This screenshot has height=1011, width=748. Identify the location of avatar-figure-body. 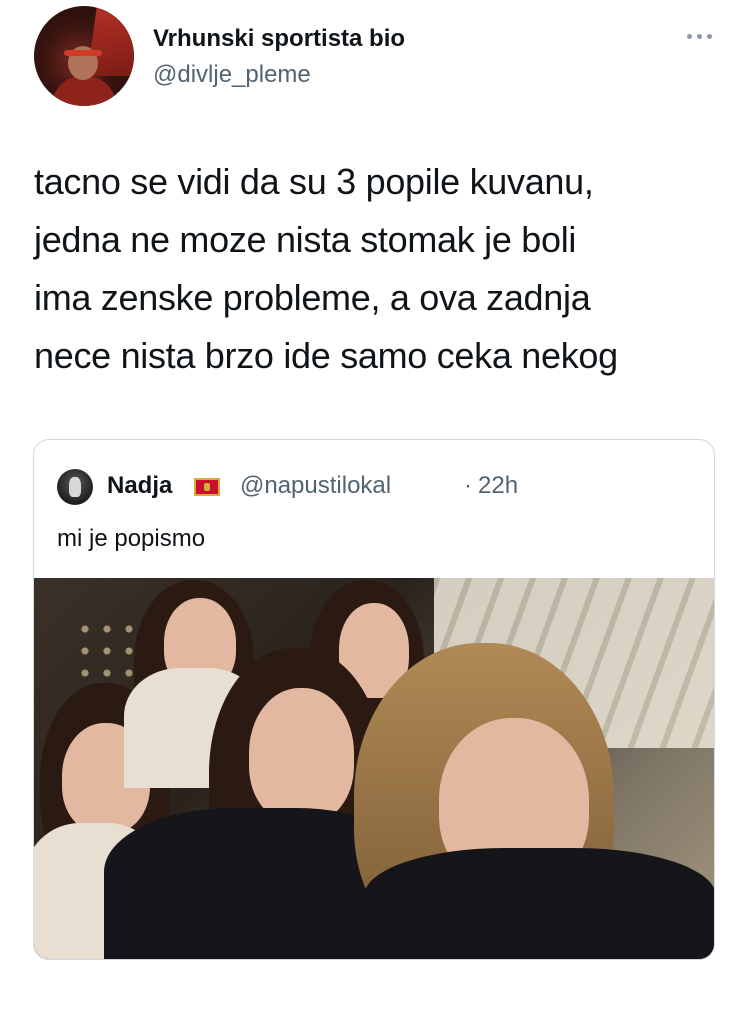
(84, 91).